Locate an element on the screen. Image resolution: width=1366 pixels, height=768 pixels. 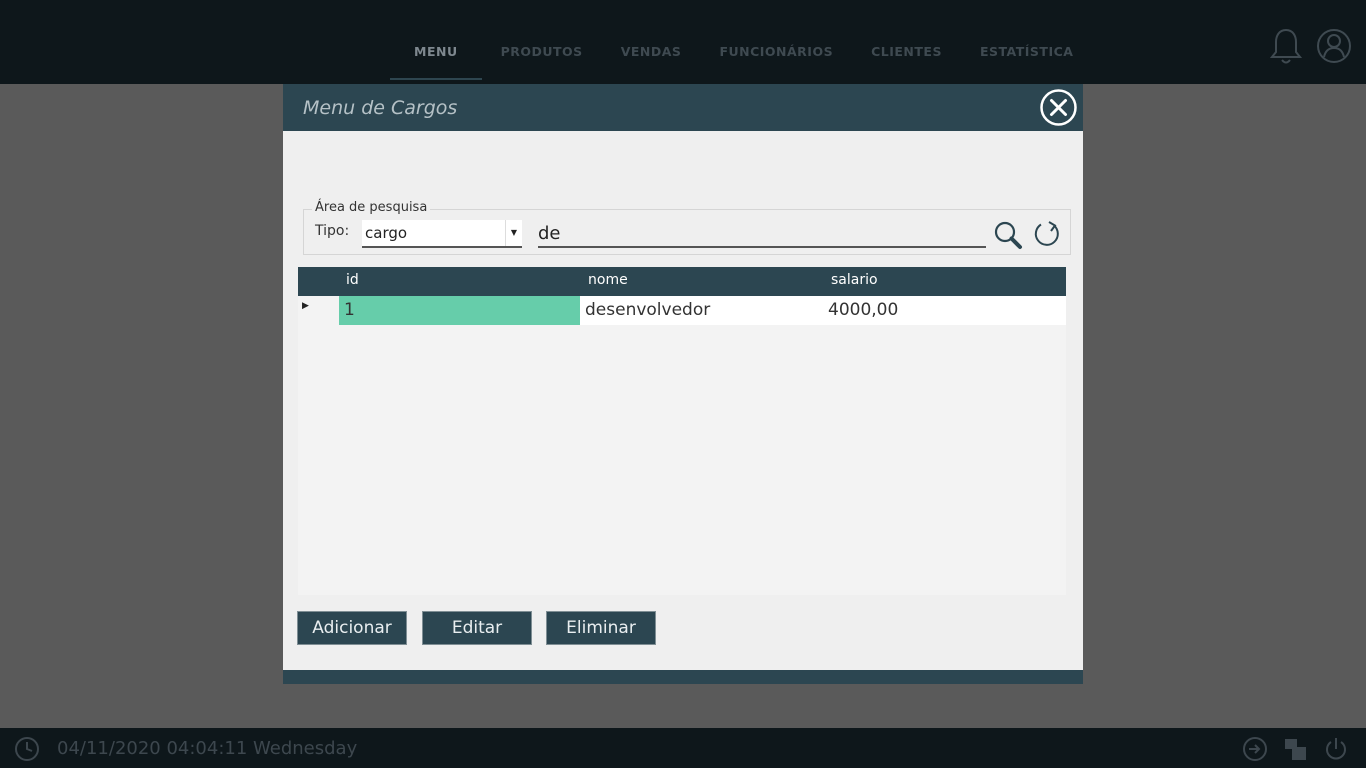
clock-icon is located at coordinates (27, 749).